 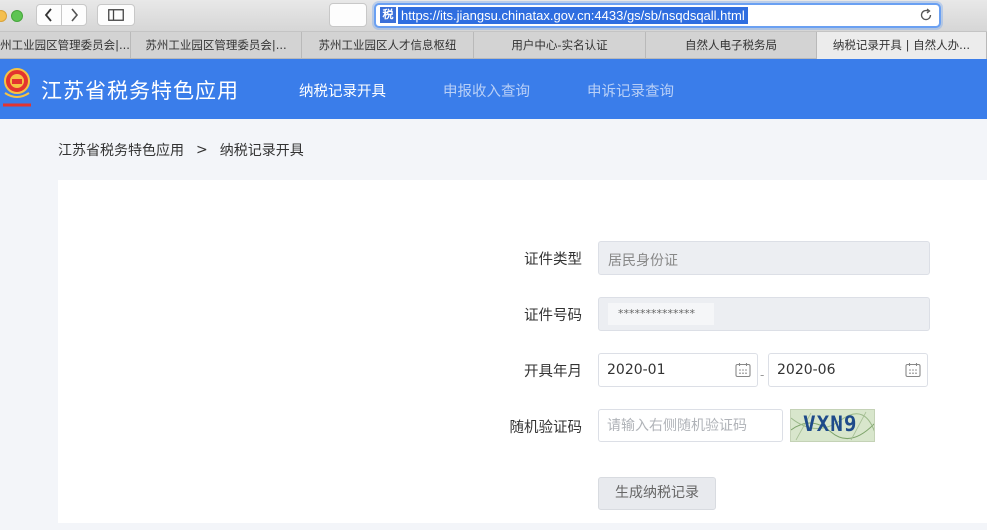 I want to click on sidebar-toggle-button, so click(x=116, y=15).